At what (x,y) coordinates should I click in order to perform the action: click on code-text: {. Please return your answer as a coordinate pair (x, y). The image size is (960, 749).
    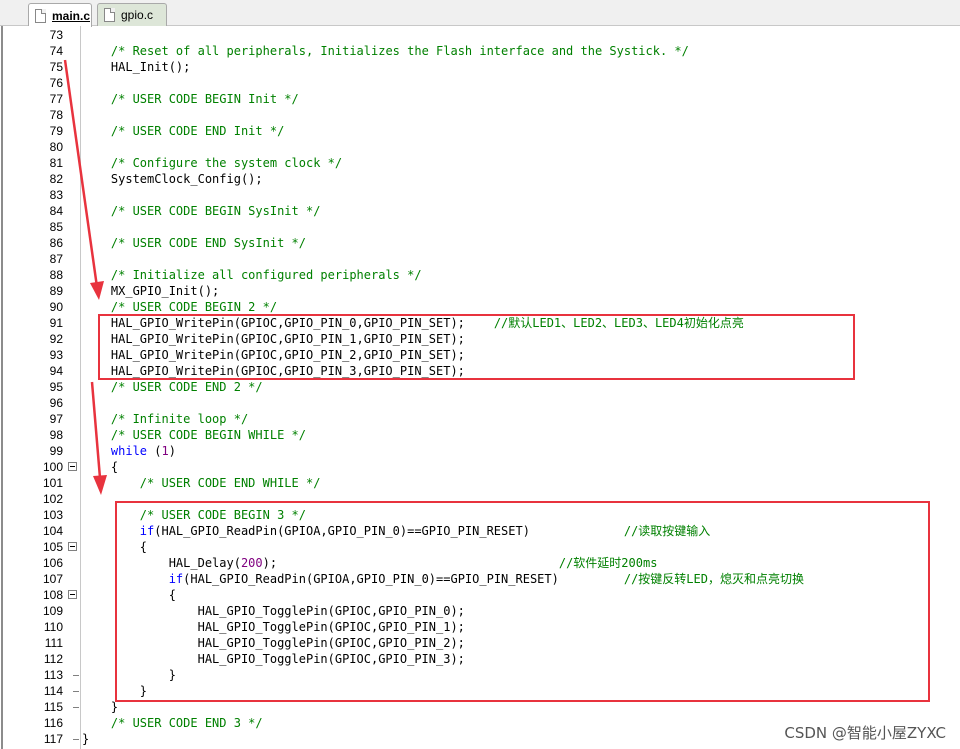
    Looking at the image, I should click on (100, 467).